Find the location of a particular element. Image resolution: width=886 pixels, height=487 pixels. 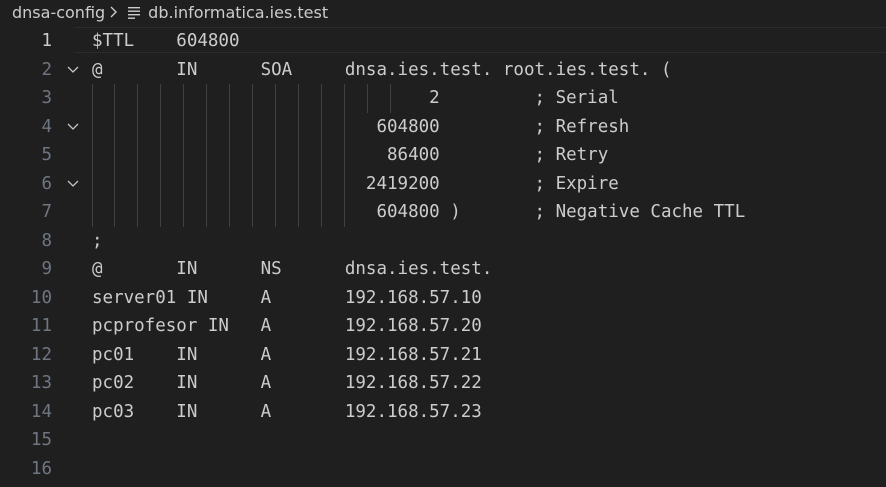

code-line: 5 86400 ; Retry is located at coordinates (443, 155).